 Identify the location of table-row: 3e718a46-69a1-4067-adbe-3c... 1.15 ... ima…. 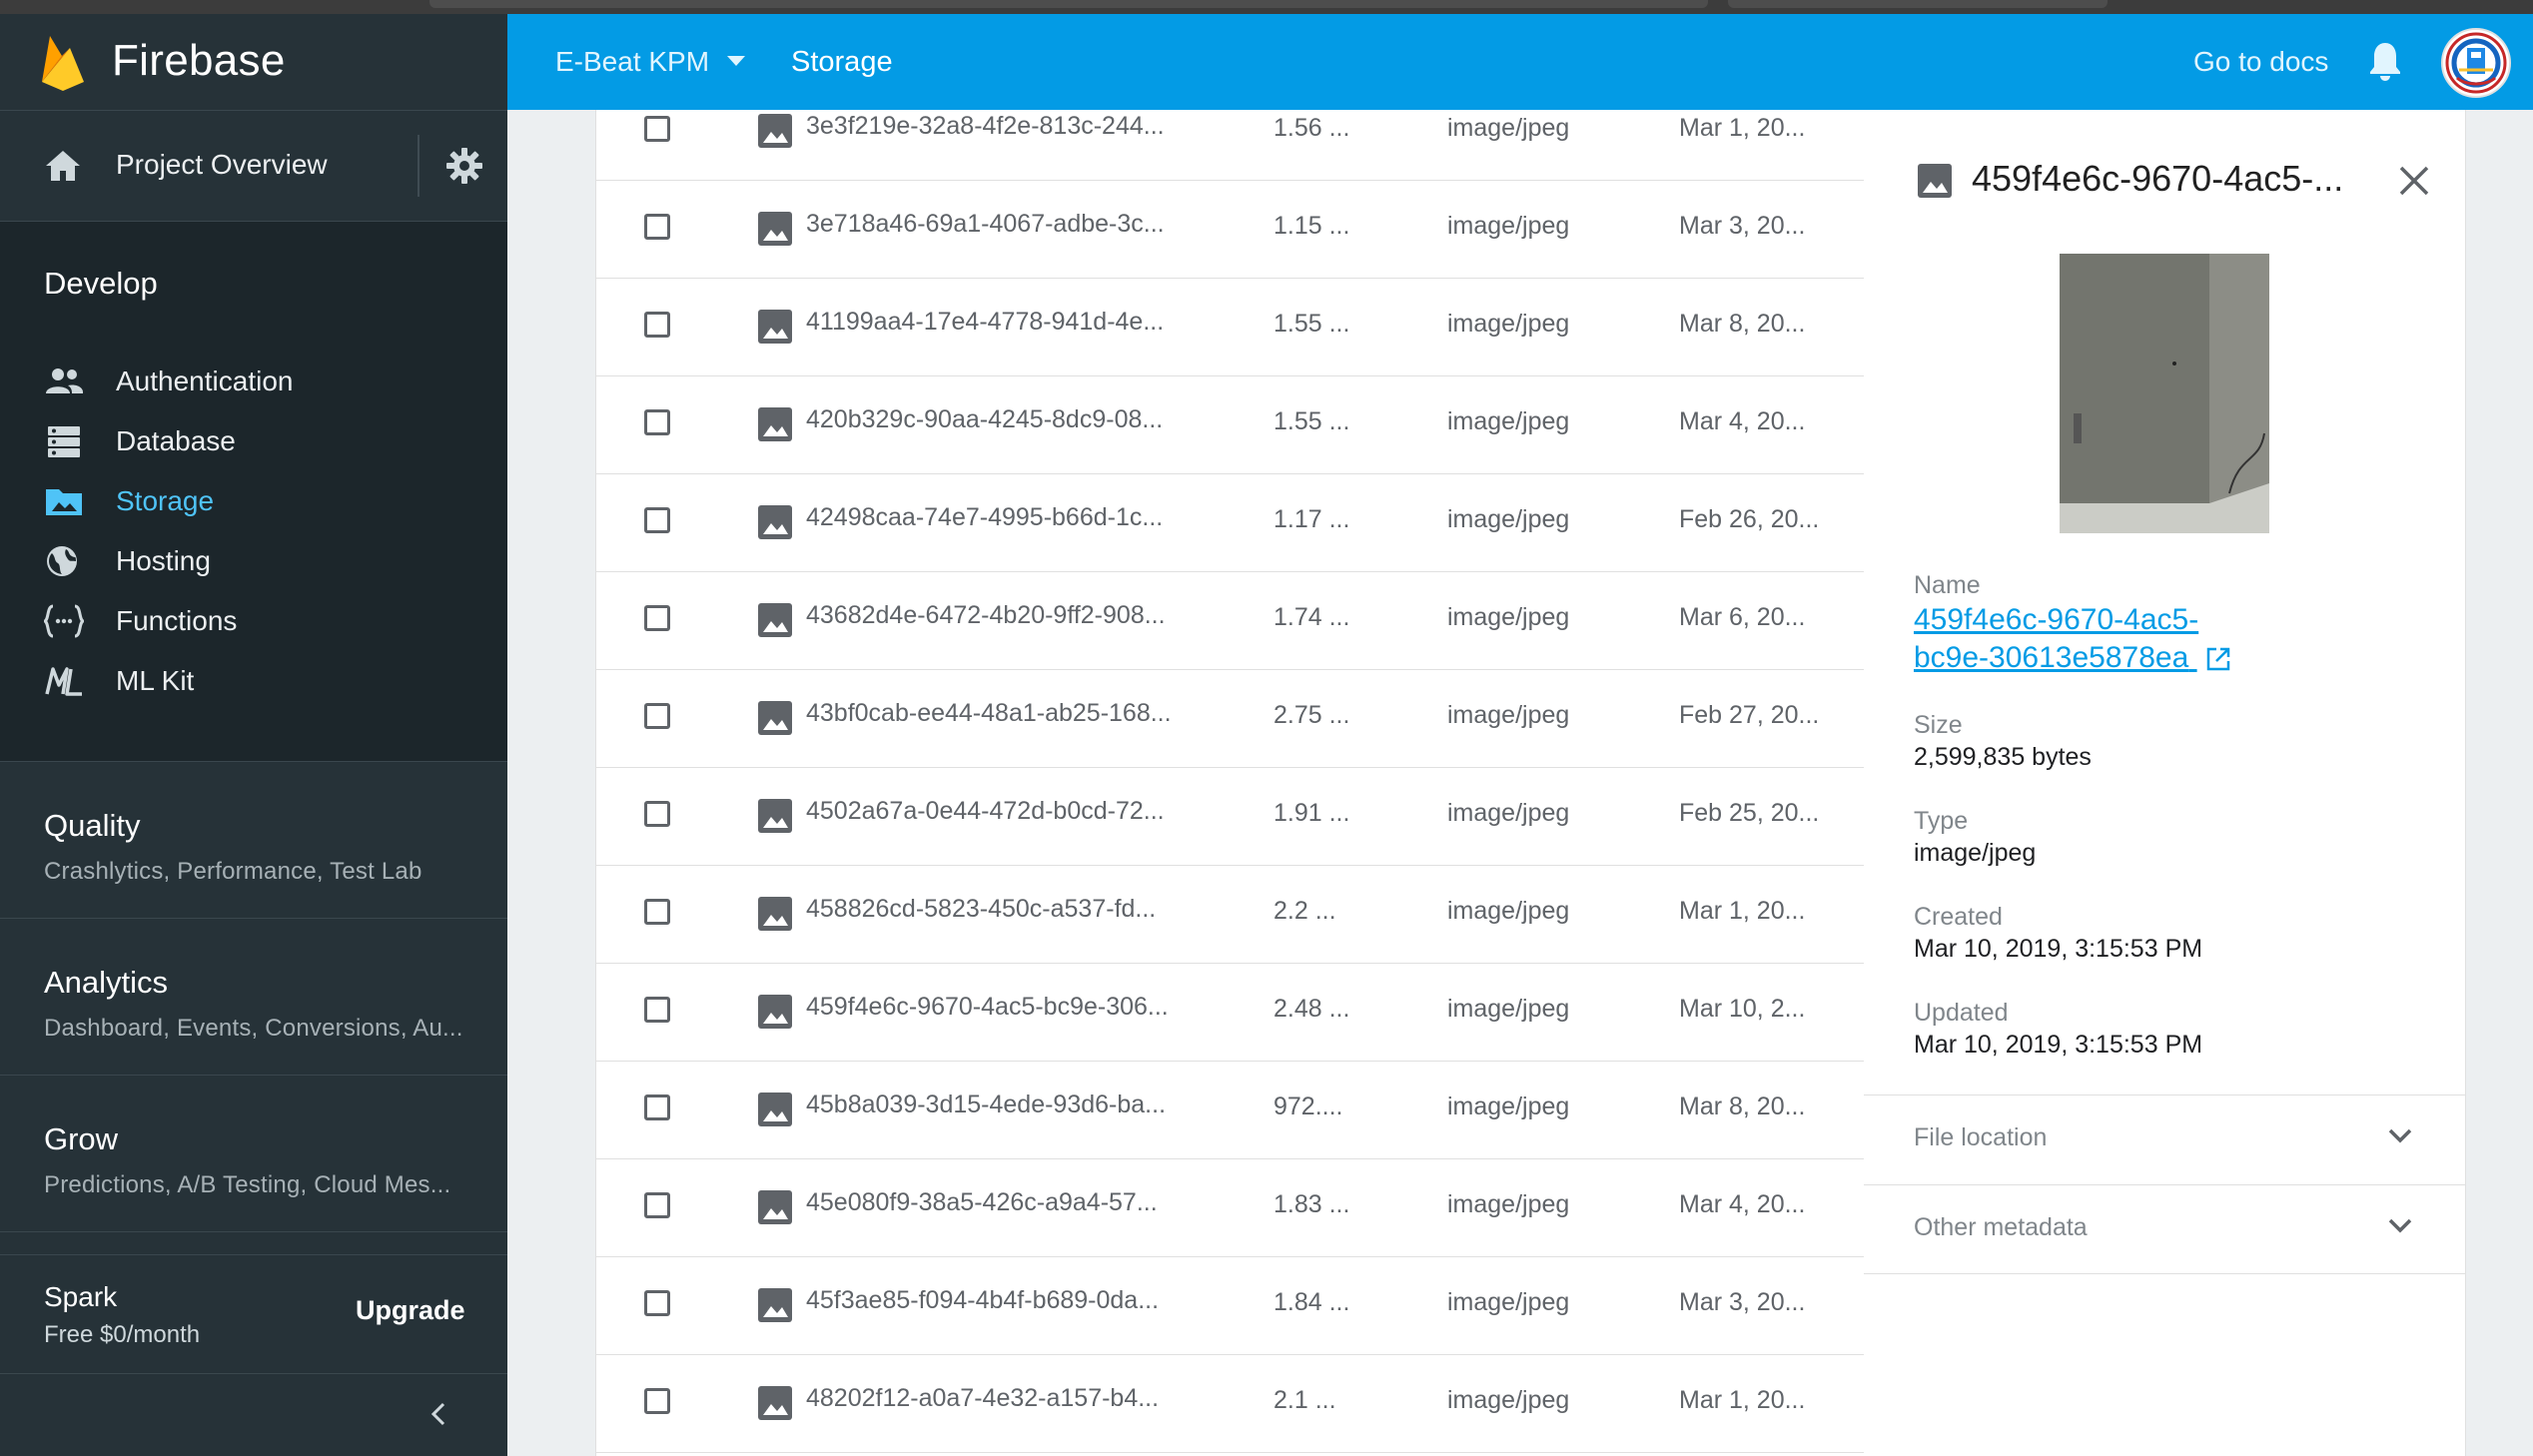
(1230, 229).